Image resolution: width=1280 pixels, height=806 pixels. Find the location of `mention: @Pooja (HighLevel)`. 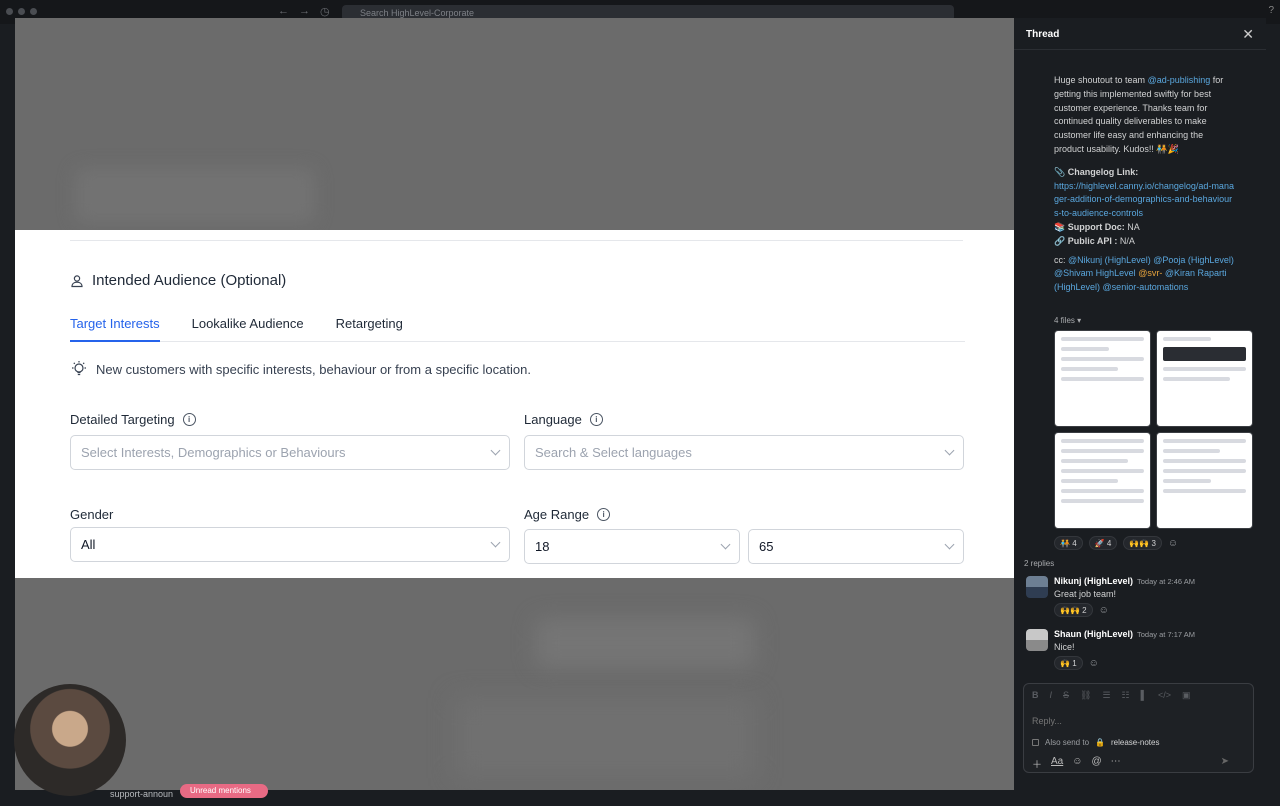

mention: @Pooja (HighLevel) is located at coordinates (1193, 260).